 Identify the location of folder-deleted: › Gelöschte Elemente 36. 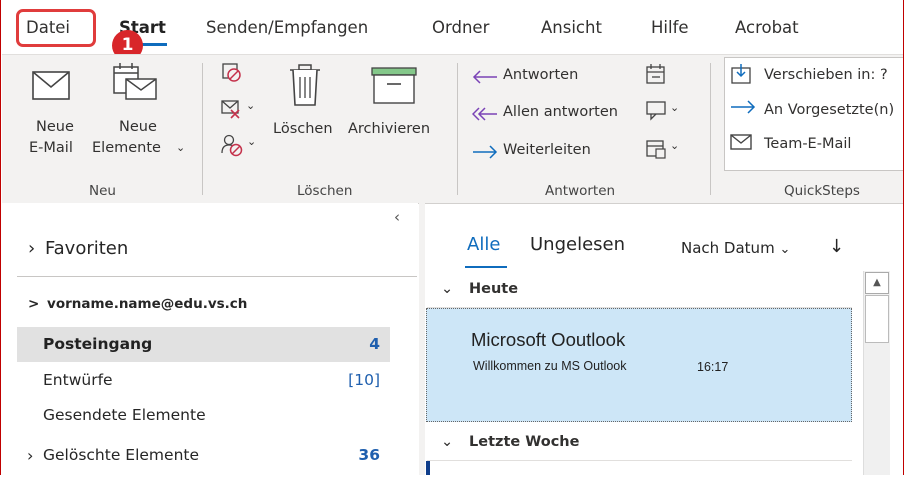
(203, 455).